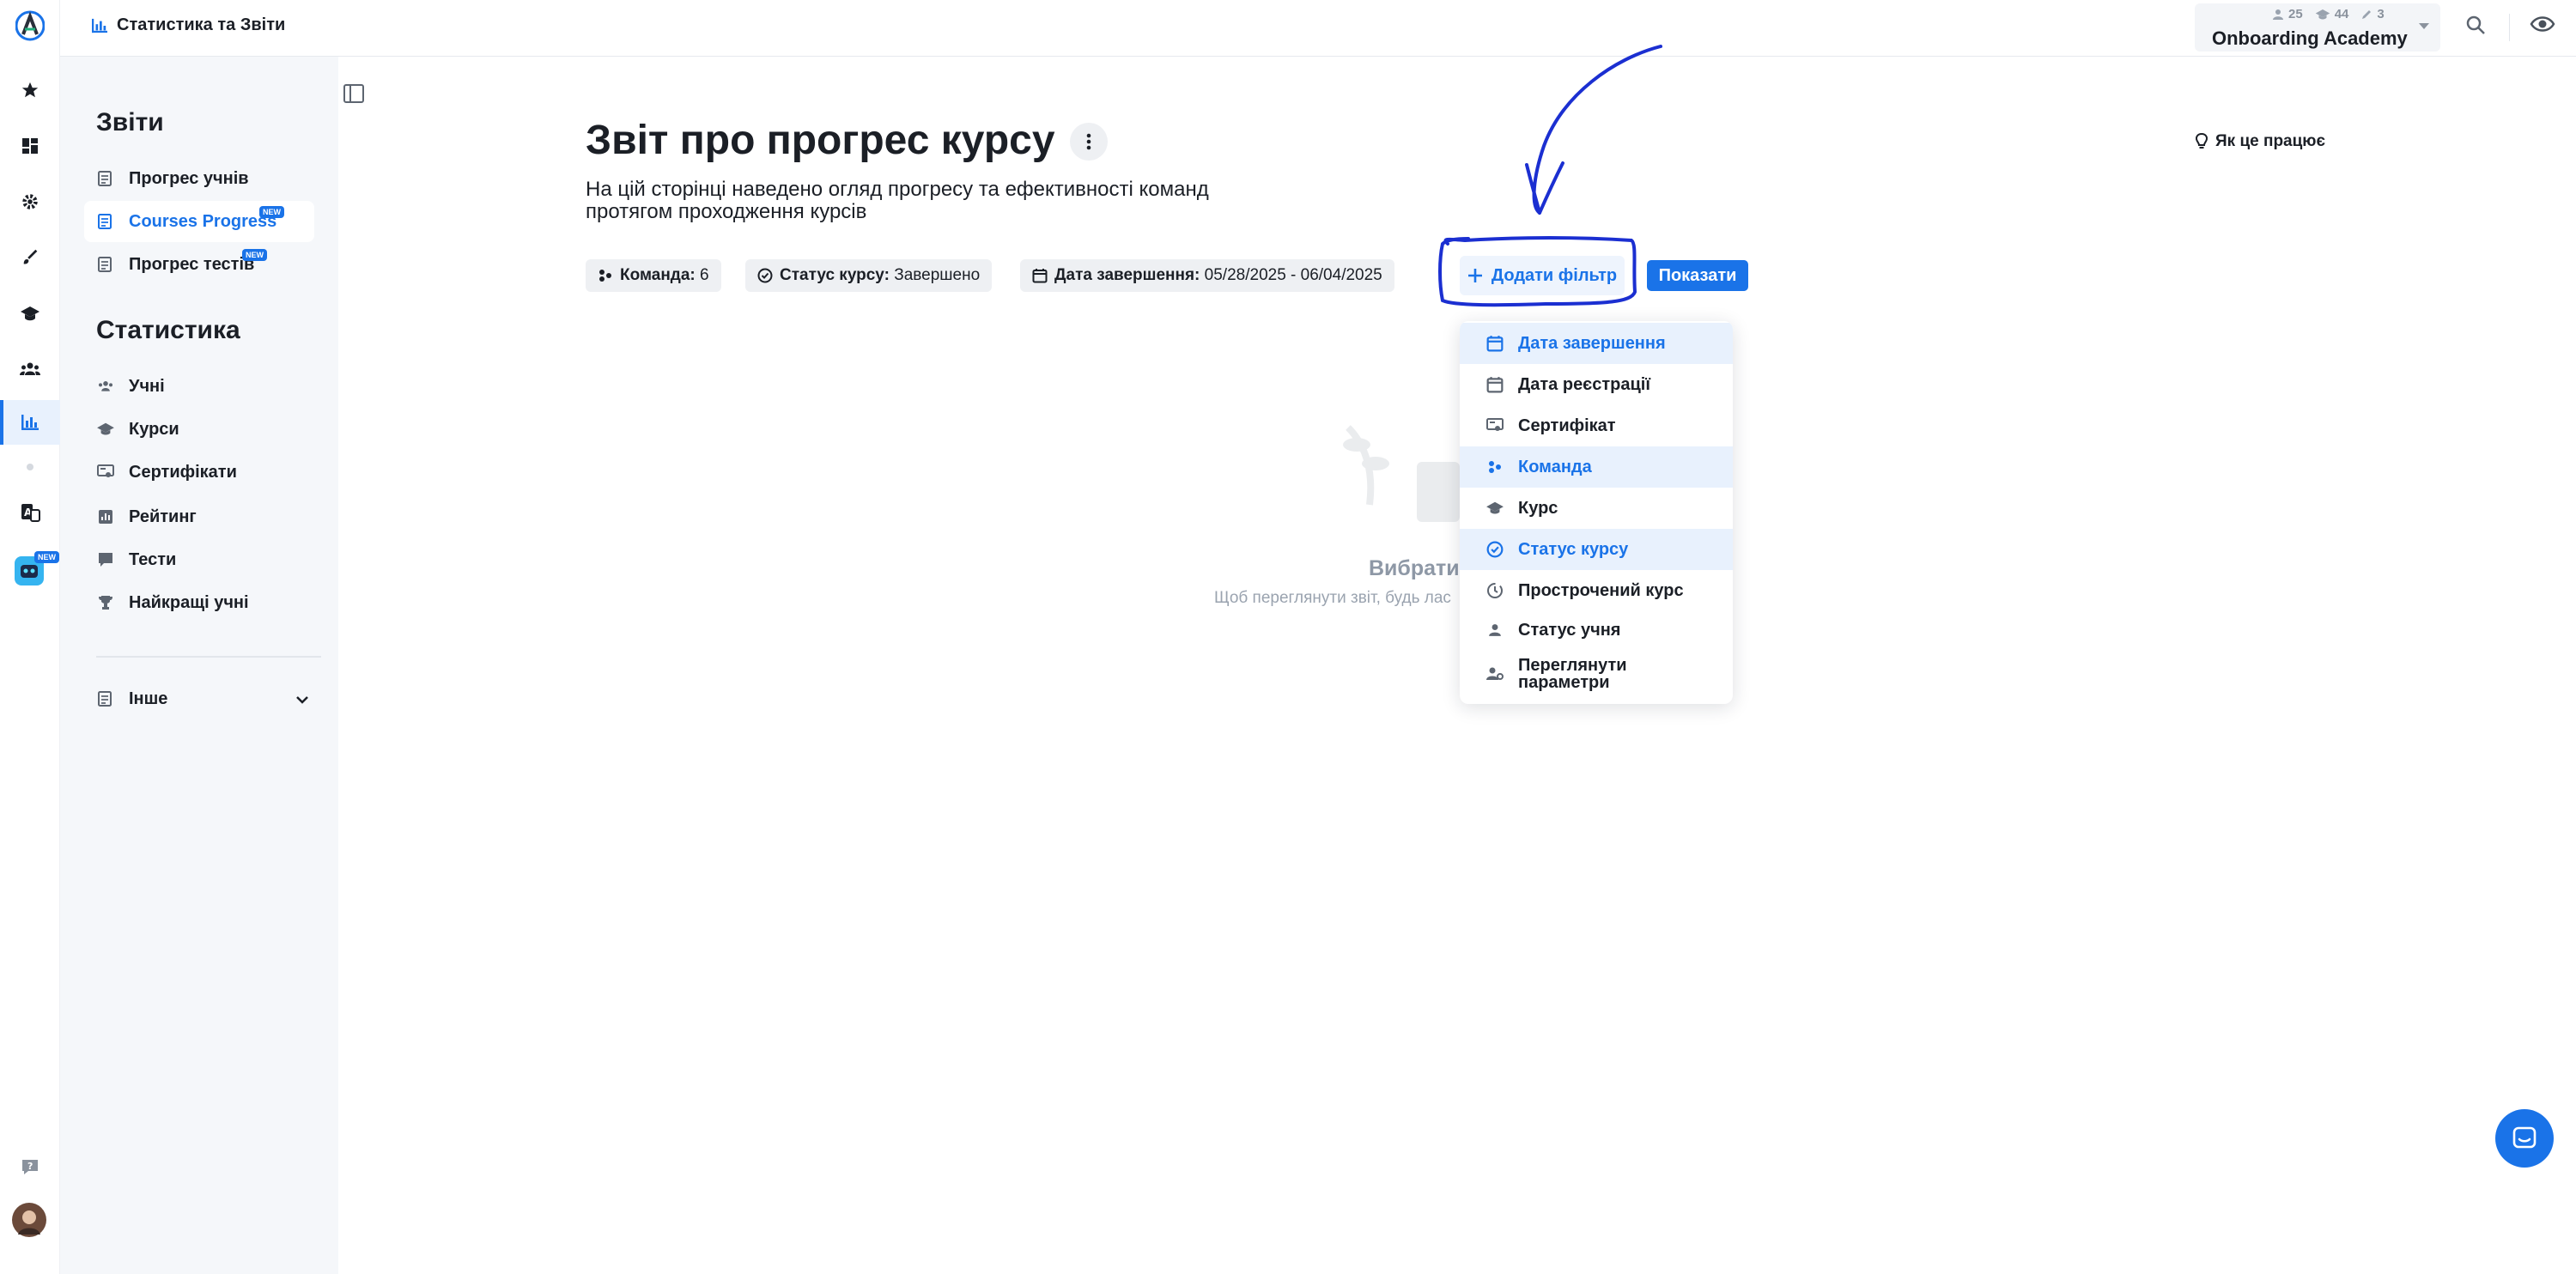 The height and width of the screenshot is (1274, 2576). I want to click on menu-item-view-parameters: Переглянути параметри, so click(1597, 674).